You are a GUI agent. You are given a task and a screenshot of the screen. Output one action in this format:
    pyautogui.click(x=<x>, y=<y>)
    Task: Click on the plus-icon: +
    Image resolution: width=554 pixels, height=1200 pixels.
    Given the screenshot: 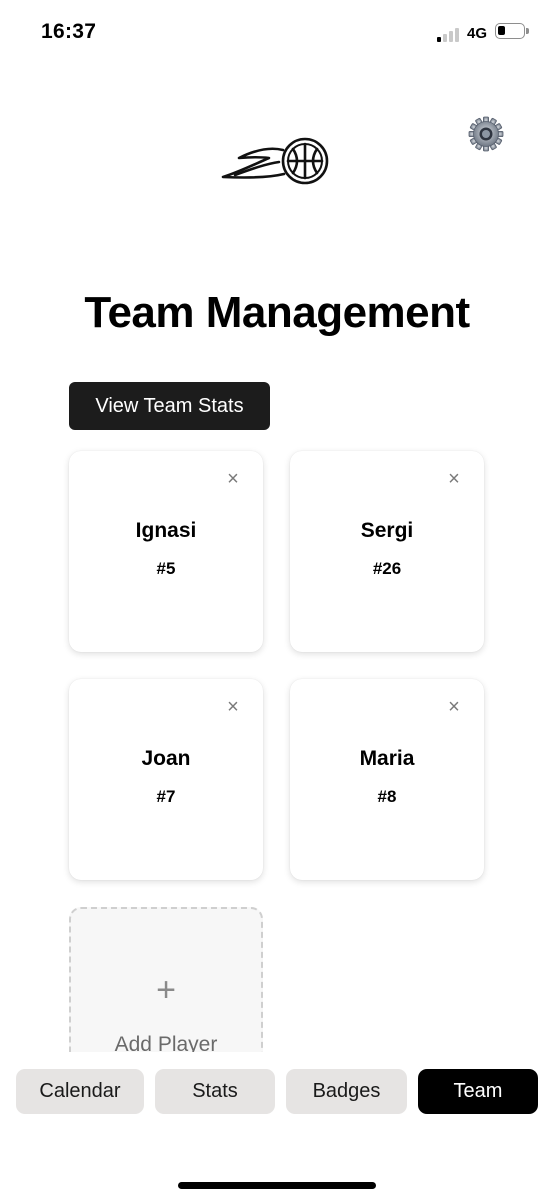 What is the action you would take?
    pyautogui.click(x=166, y=990)
    